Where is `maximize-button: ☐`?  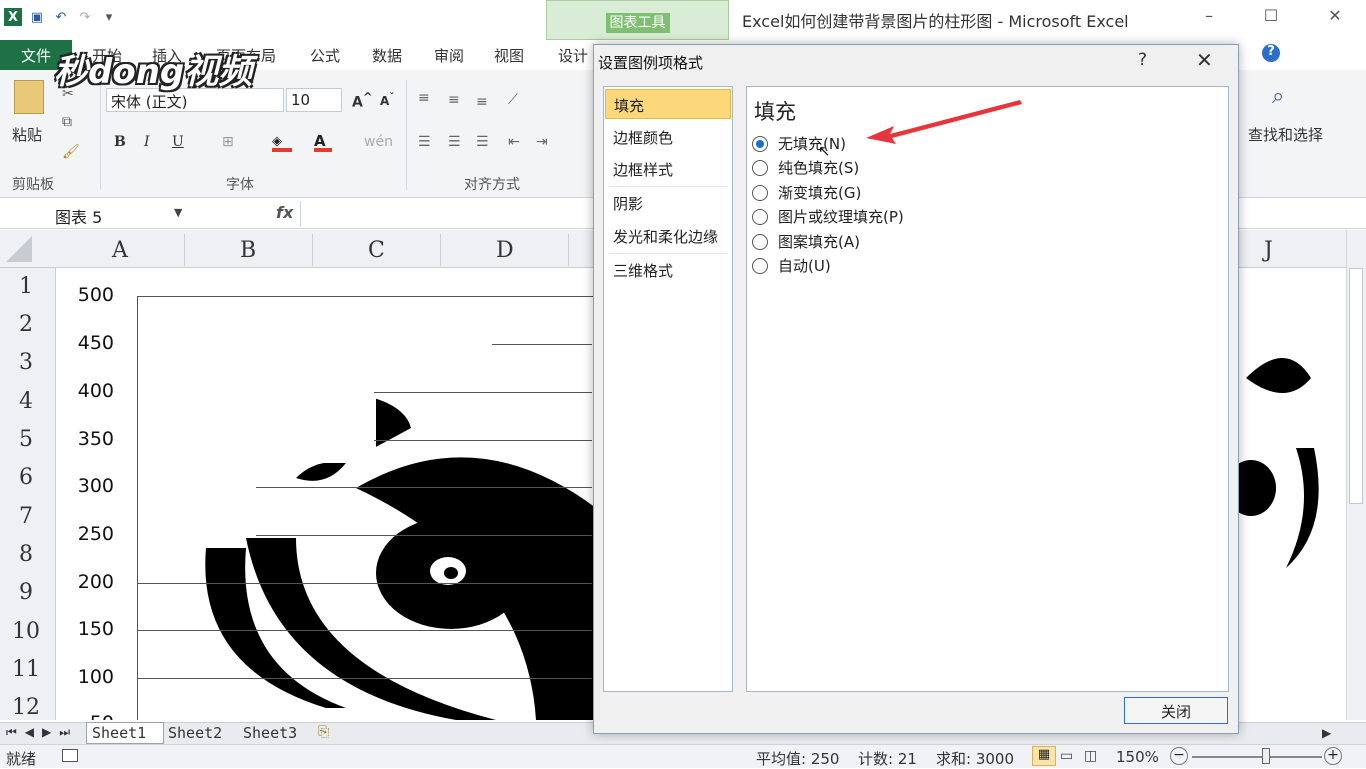 maximize-button: ☐ is located at coordinates (1271, 17).